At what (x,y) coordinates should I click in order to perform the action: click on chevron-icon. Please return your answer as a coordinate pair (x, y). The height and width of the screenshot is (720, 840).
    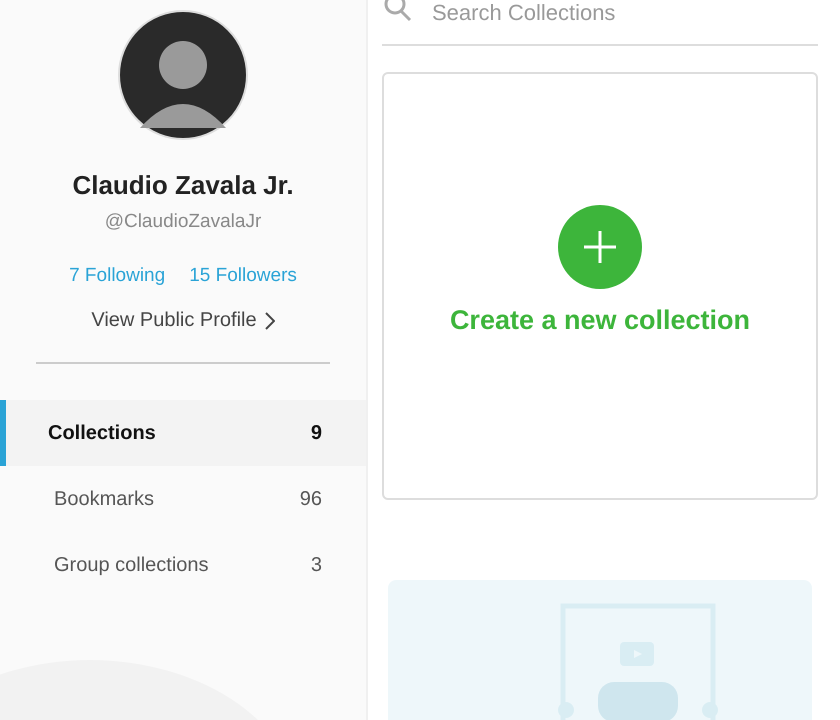
    Looking at the image, I should click on (269, 321).